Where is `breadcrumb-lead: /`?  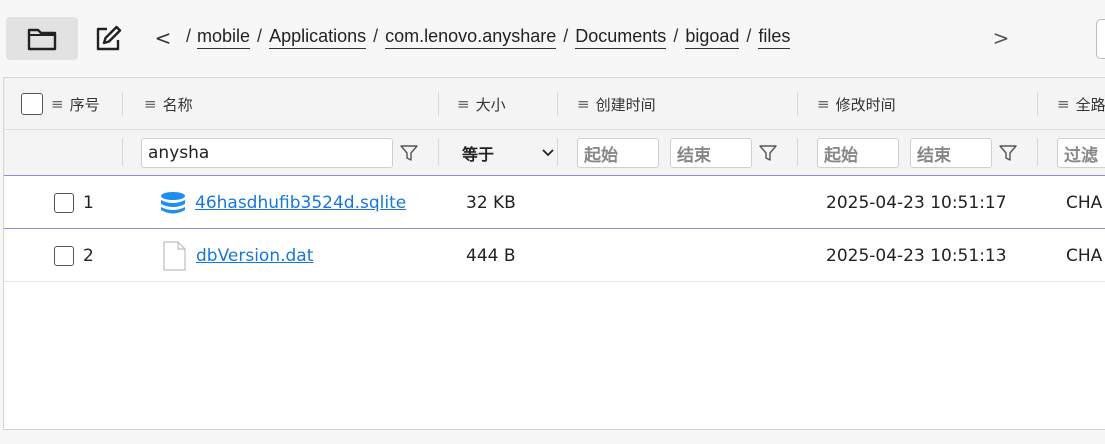 breadcrumb-lead: / is located at coordinates (189, 36).